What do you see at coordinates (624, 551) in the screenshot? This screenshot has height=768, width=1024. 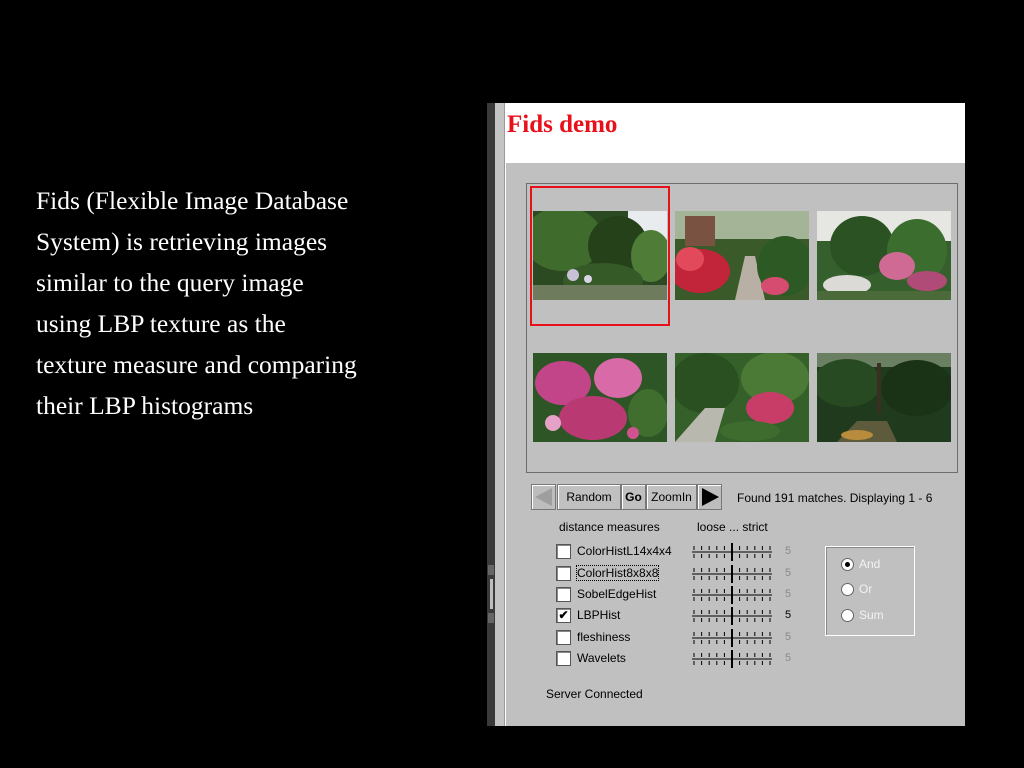 I see `measure-name: ColorHistL14x4x4` at bounding box center [624, 551].